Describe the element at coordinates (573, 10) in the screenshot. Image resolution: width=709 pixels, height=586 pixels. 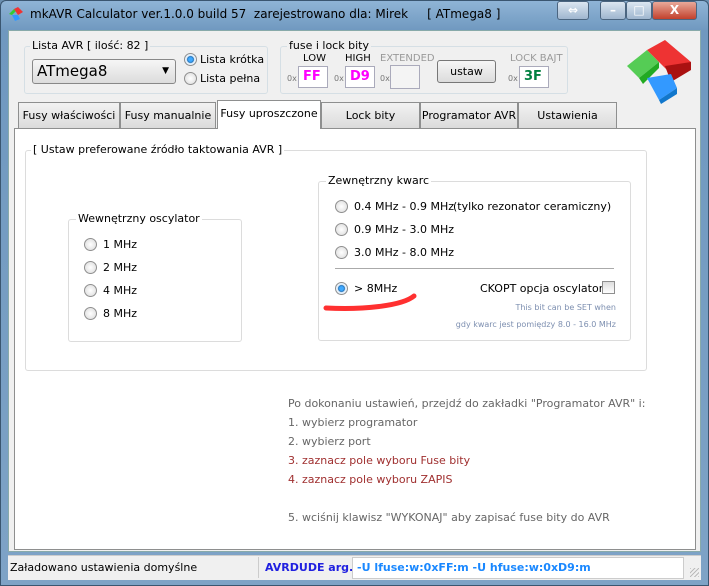
I see `resize-button: ⇔` at that location.